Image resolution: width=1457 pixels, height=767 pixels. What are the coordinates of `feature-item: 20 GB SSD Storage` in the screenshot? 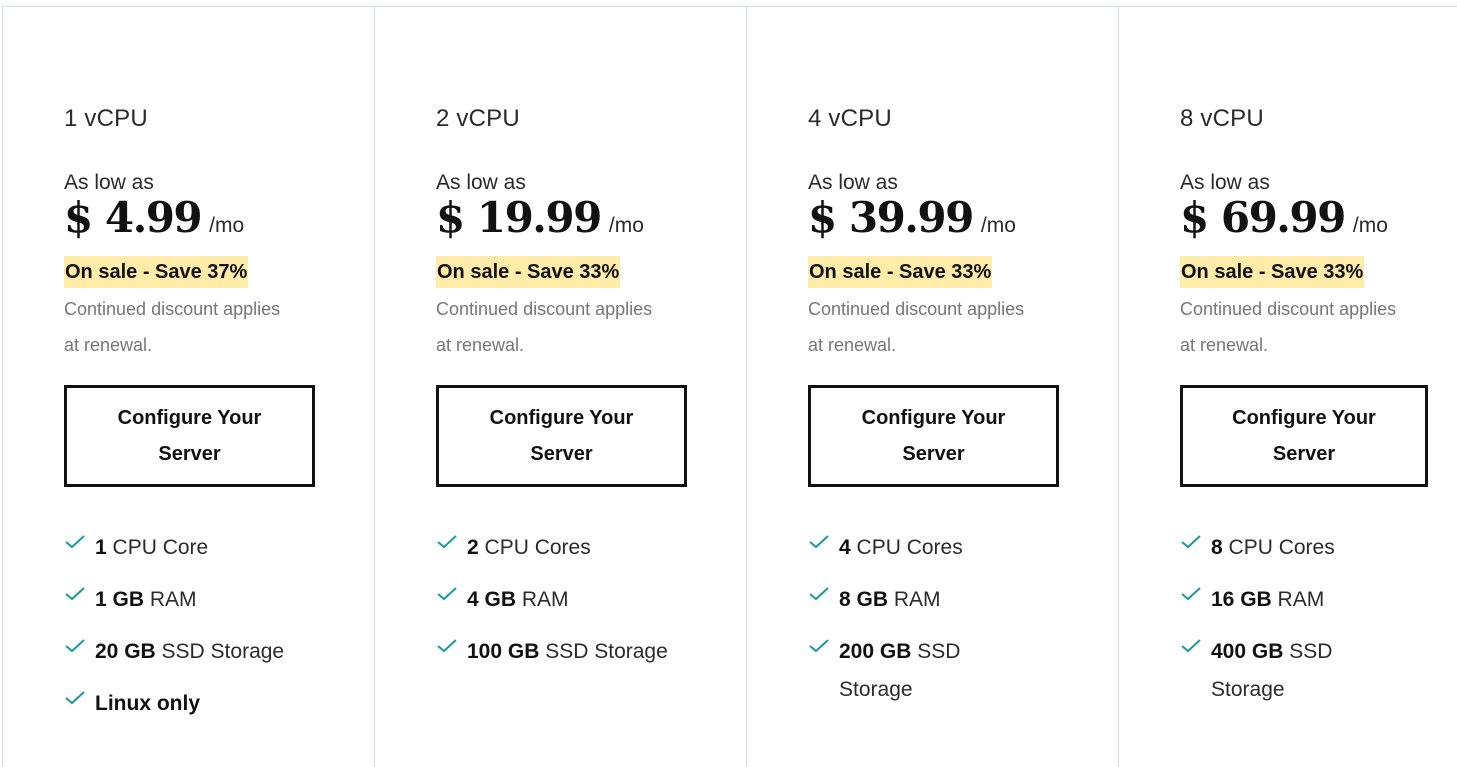 It's located at (194, 652).